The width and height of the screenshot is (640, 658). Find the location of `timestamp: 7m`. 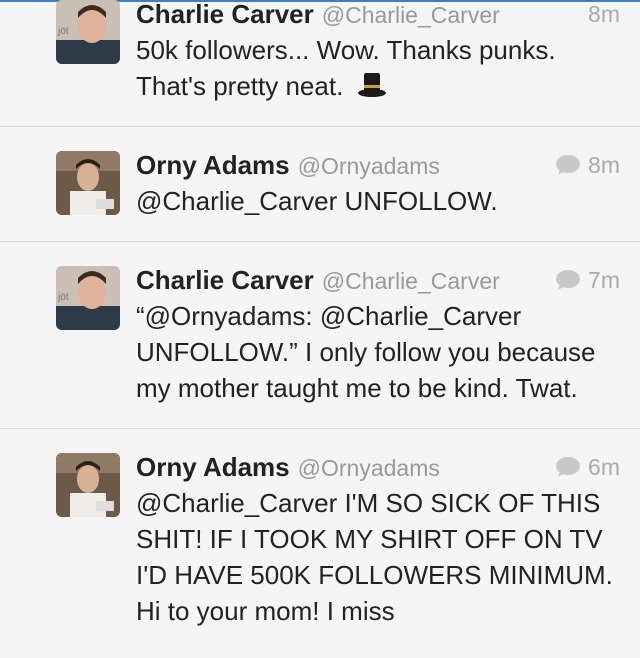

timestamp: 7m is located at coordinates (604, 280).